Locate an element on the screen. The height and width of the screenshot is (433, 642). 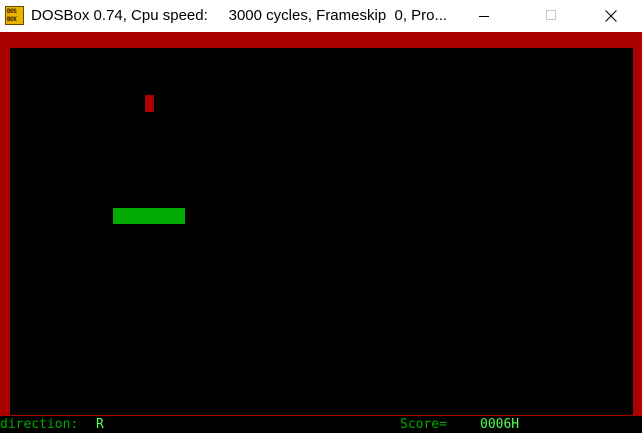
dosbox-app-icon: DOS BOX is located at coordinates (14, 15).